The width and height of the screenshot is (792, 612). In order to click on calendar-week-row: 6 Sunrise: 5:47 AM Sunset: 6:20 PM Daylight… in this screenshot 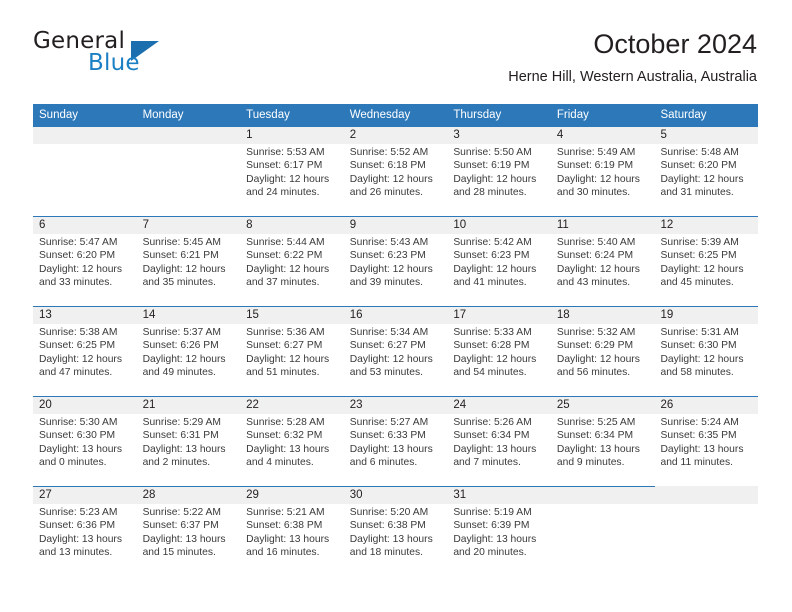, I will do `click(395, 261)`.